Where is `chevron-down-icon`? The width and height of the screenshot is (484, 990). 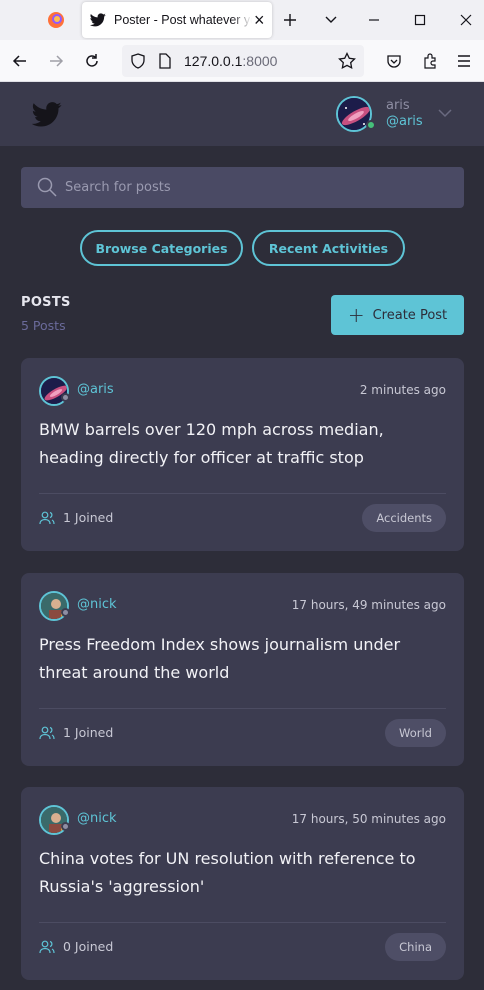 chevron-down-icon is located at coordinates (445, 113).